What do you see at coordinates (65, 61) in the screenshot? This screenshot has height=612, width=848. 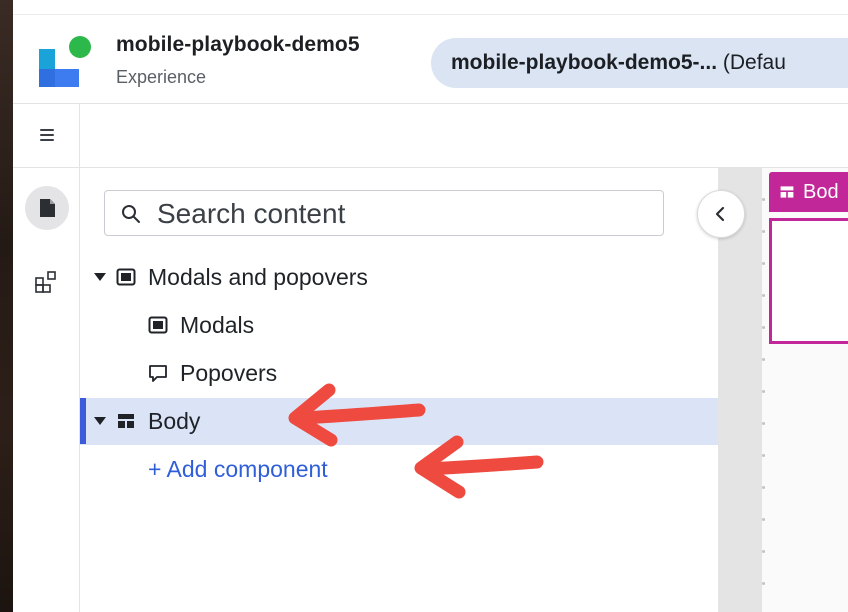 I see `app-logo-icon` at bounding box center [65, 61].